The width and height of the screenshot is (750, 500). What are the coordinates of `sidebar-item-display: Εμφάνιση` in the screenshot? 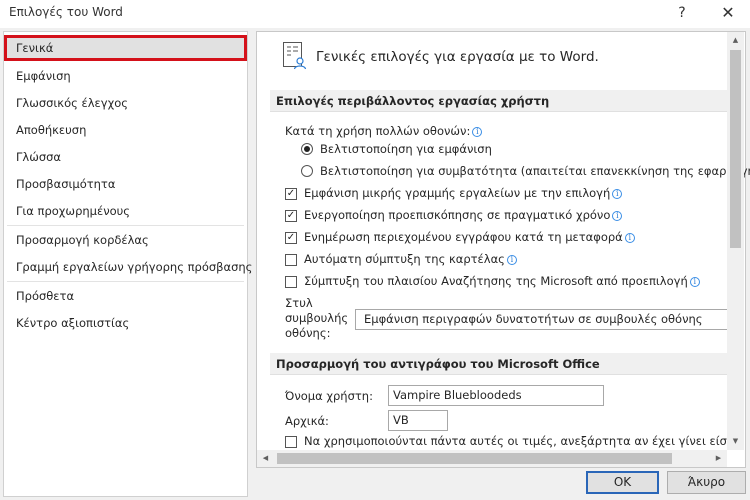 It's located at (125, 76).